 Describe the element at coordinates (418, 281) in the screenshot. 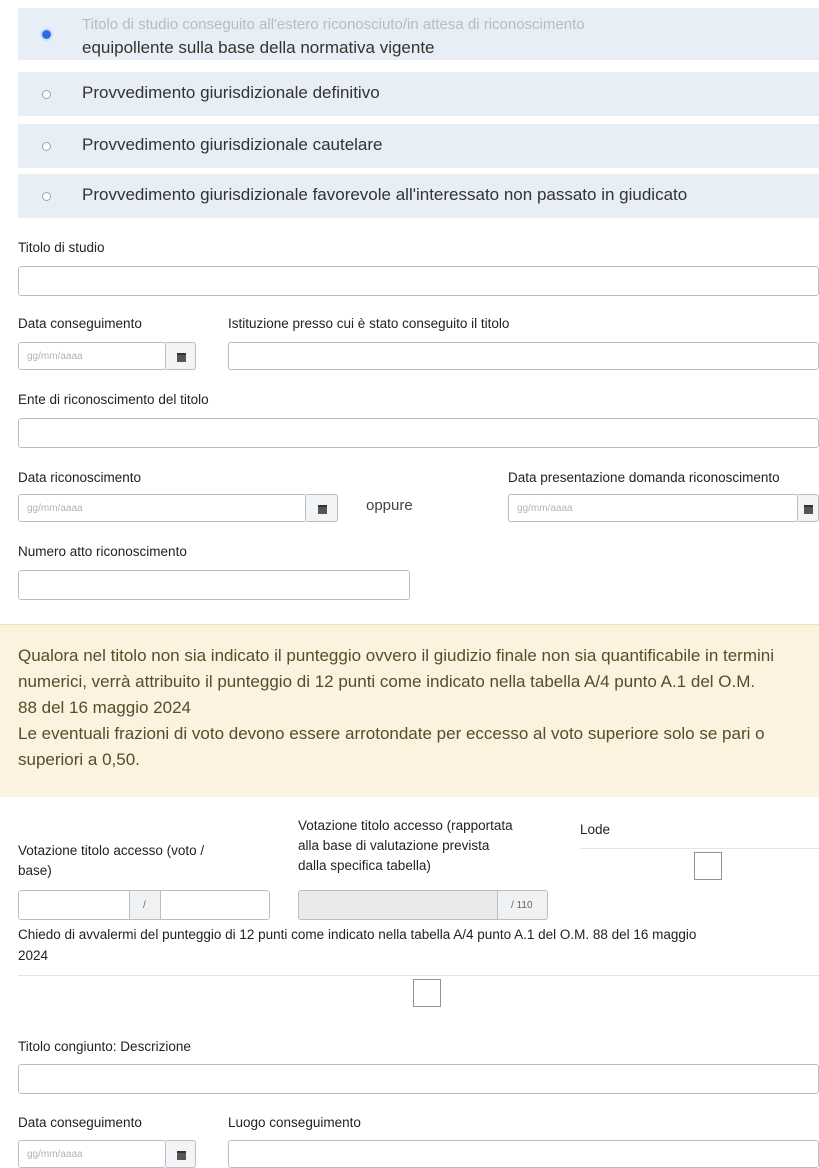

I see `titolo-studio-input` at that location.